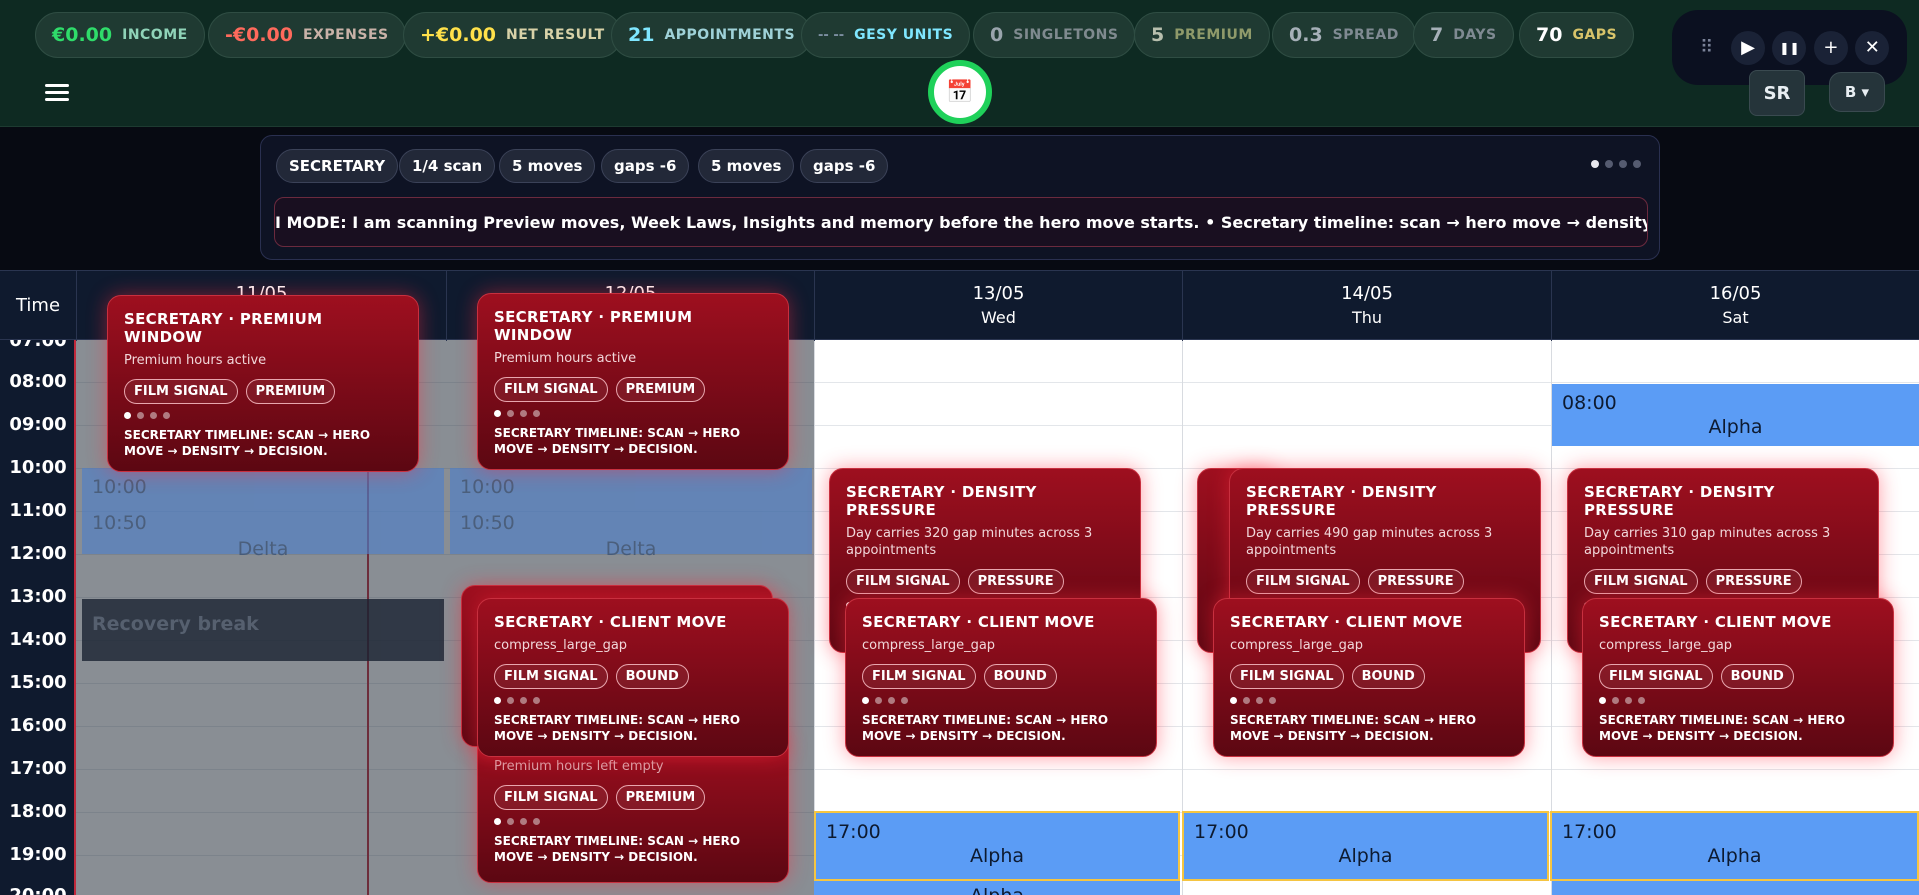 This screenshot has width=1919, height=895. I want to click on ticker-pagination, so click(1616, 164).